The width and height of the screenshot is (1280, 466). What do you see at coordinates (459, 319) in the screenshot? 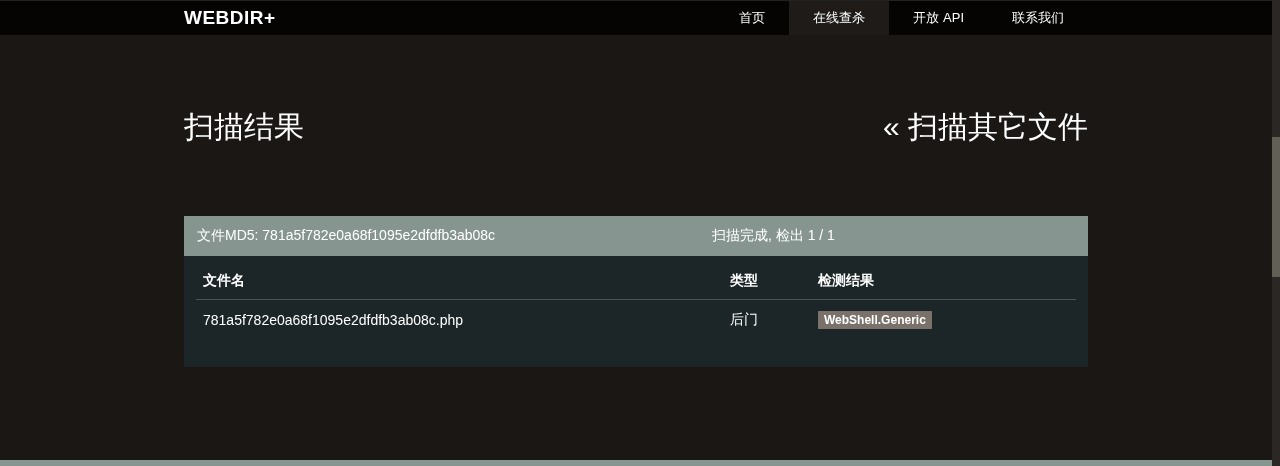
I see `file-name-cell: 781a5f782e0a68f1095e2dfdfb3ab08c.php` at bounding box center [459, 319].